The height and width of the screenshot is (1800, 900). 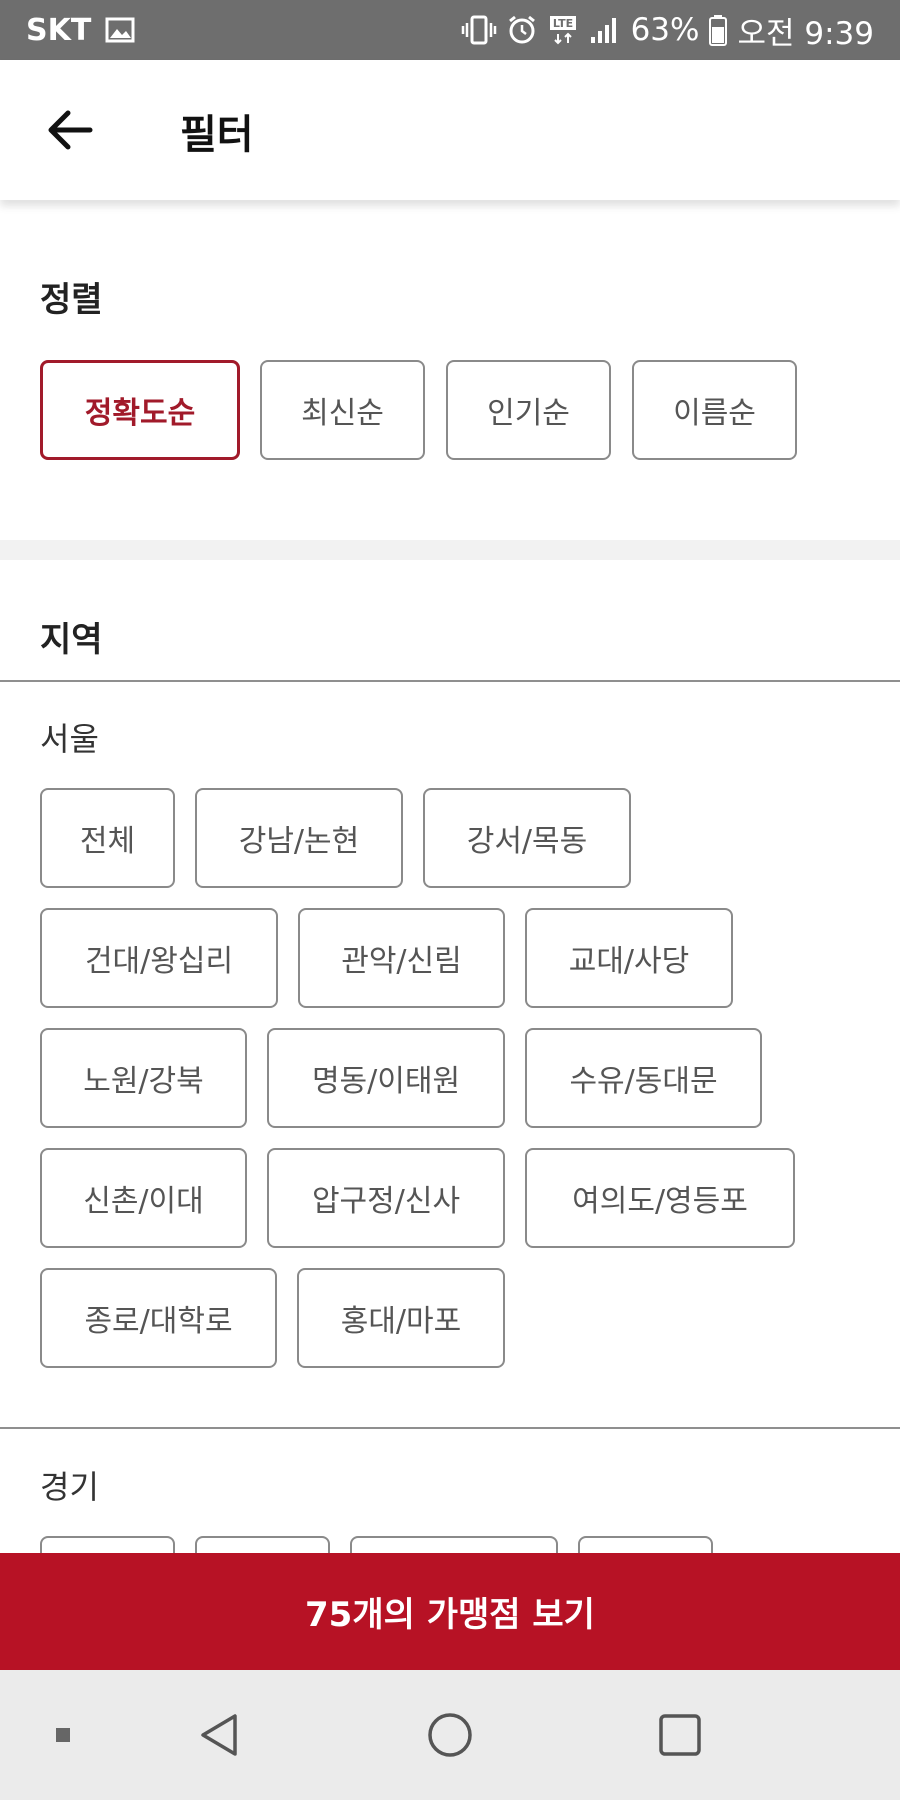 I want to click on battery-percent: 63%, so click(x=665, y=30).